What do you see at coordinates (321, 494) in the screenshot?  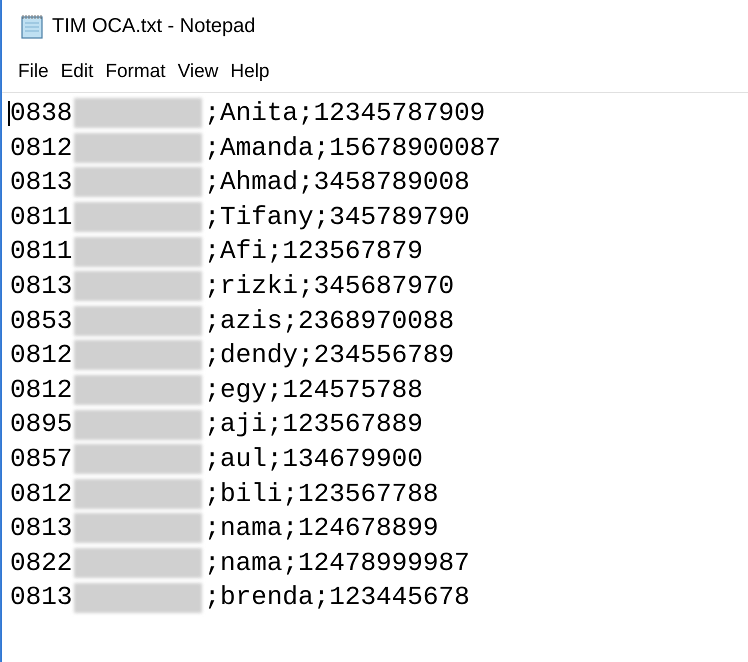 I see `text-line-end: ;bili;123567788` at bounding box center [321, 494].